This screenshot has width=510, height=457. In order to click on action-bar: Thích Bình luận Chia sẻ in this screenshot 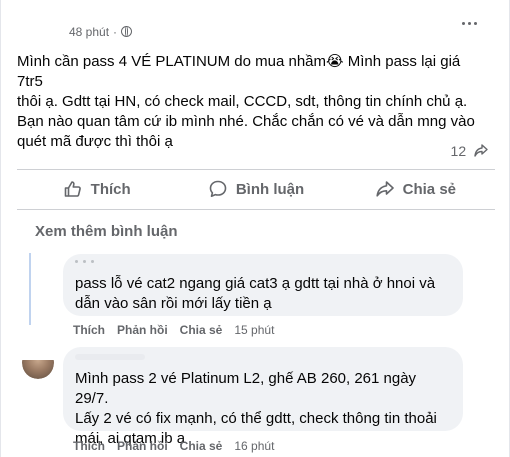, I will do `click(256, 189)`.